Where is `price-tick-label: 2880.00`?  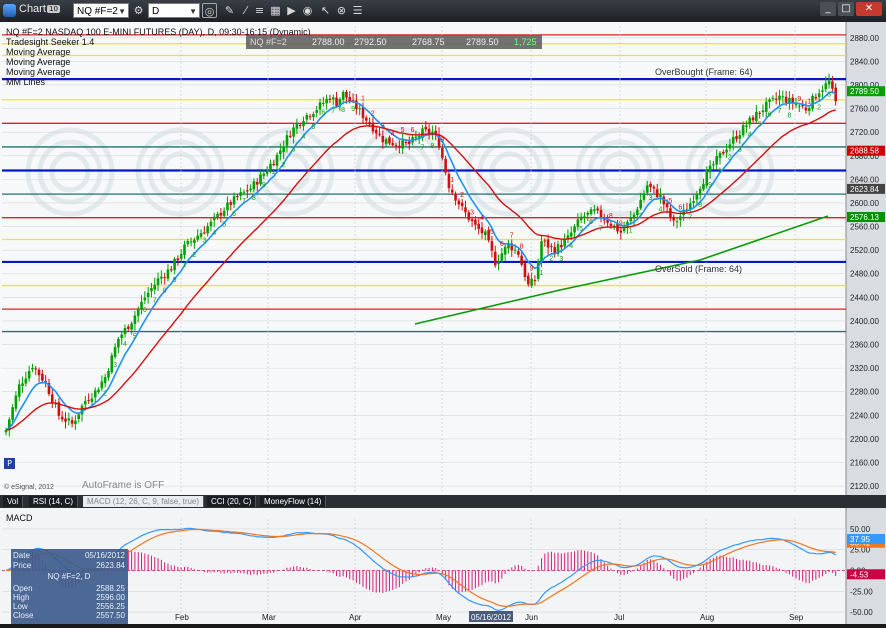
price-tick-label: 2880.00 is located at coordinates (864, 38).